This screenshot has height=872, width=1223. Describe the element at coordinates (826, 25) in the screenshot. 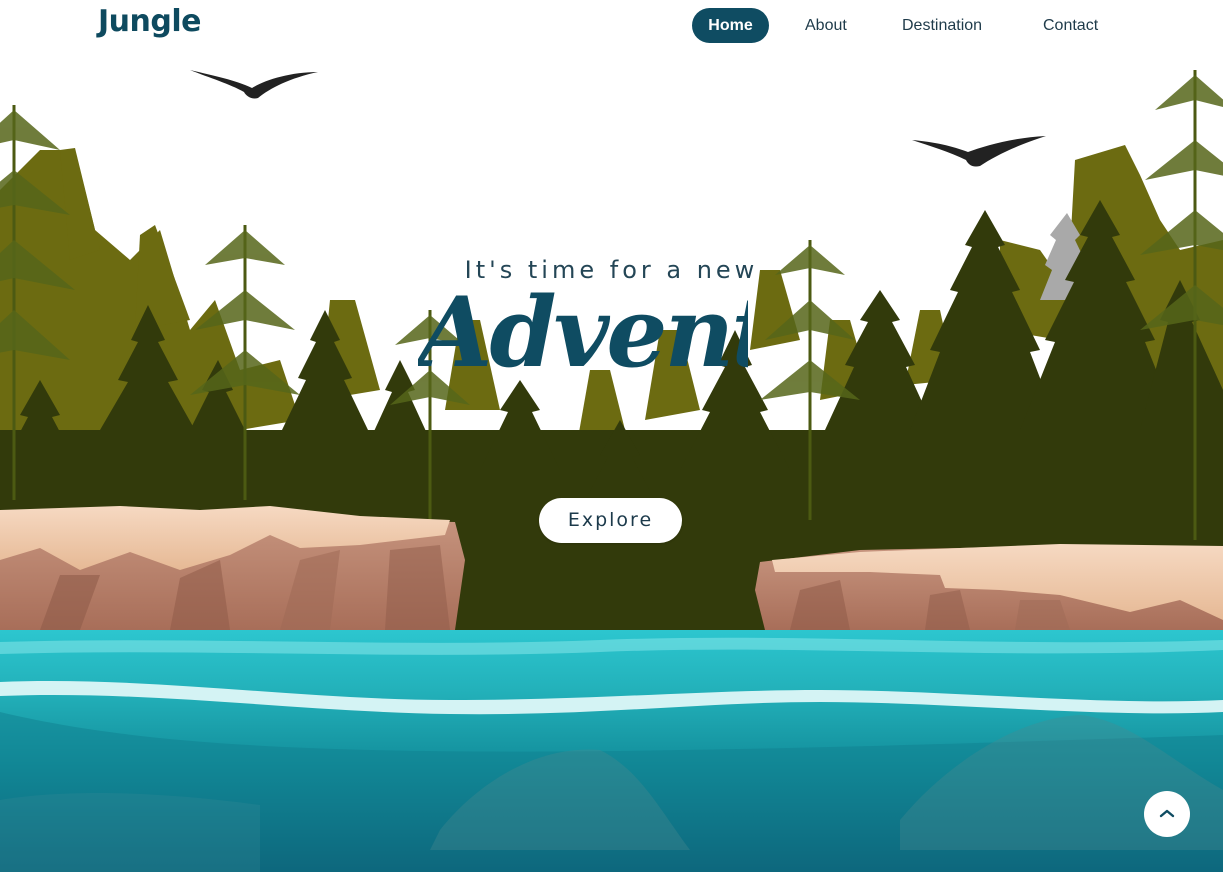

I see `nav-about-link: About` at that location.